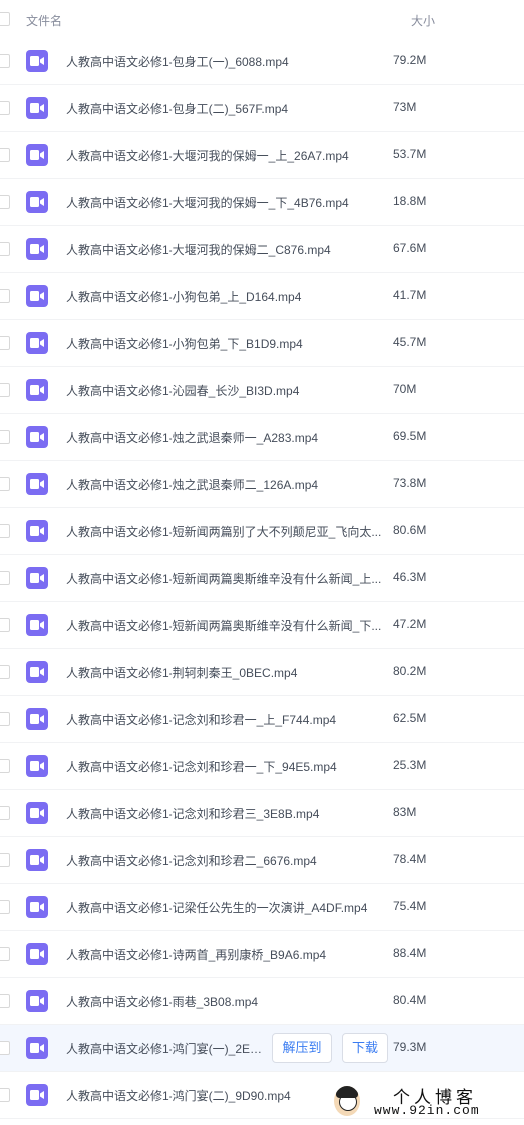 The width and height of the screenshot is (524, 1125). Describe the element at coordinates (410, 859) in the screenshot. I see `file-size: 78.4M` at that location.